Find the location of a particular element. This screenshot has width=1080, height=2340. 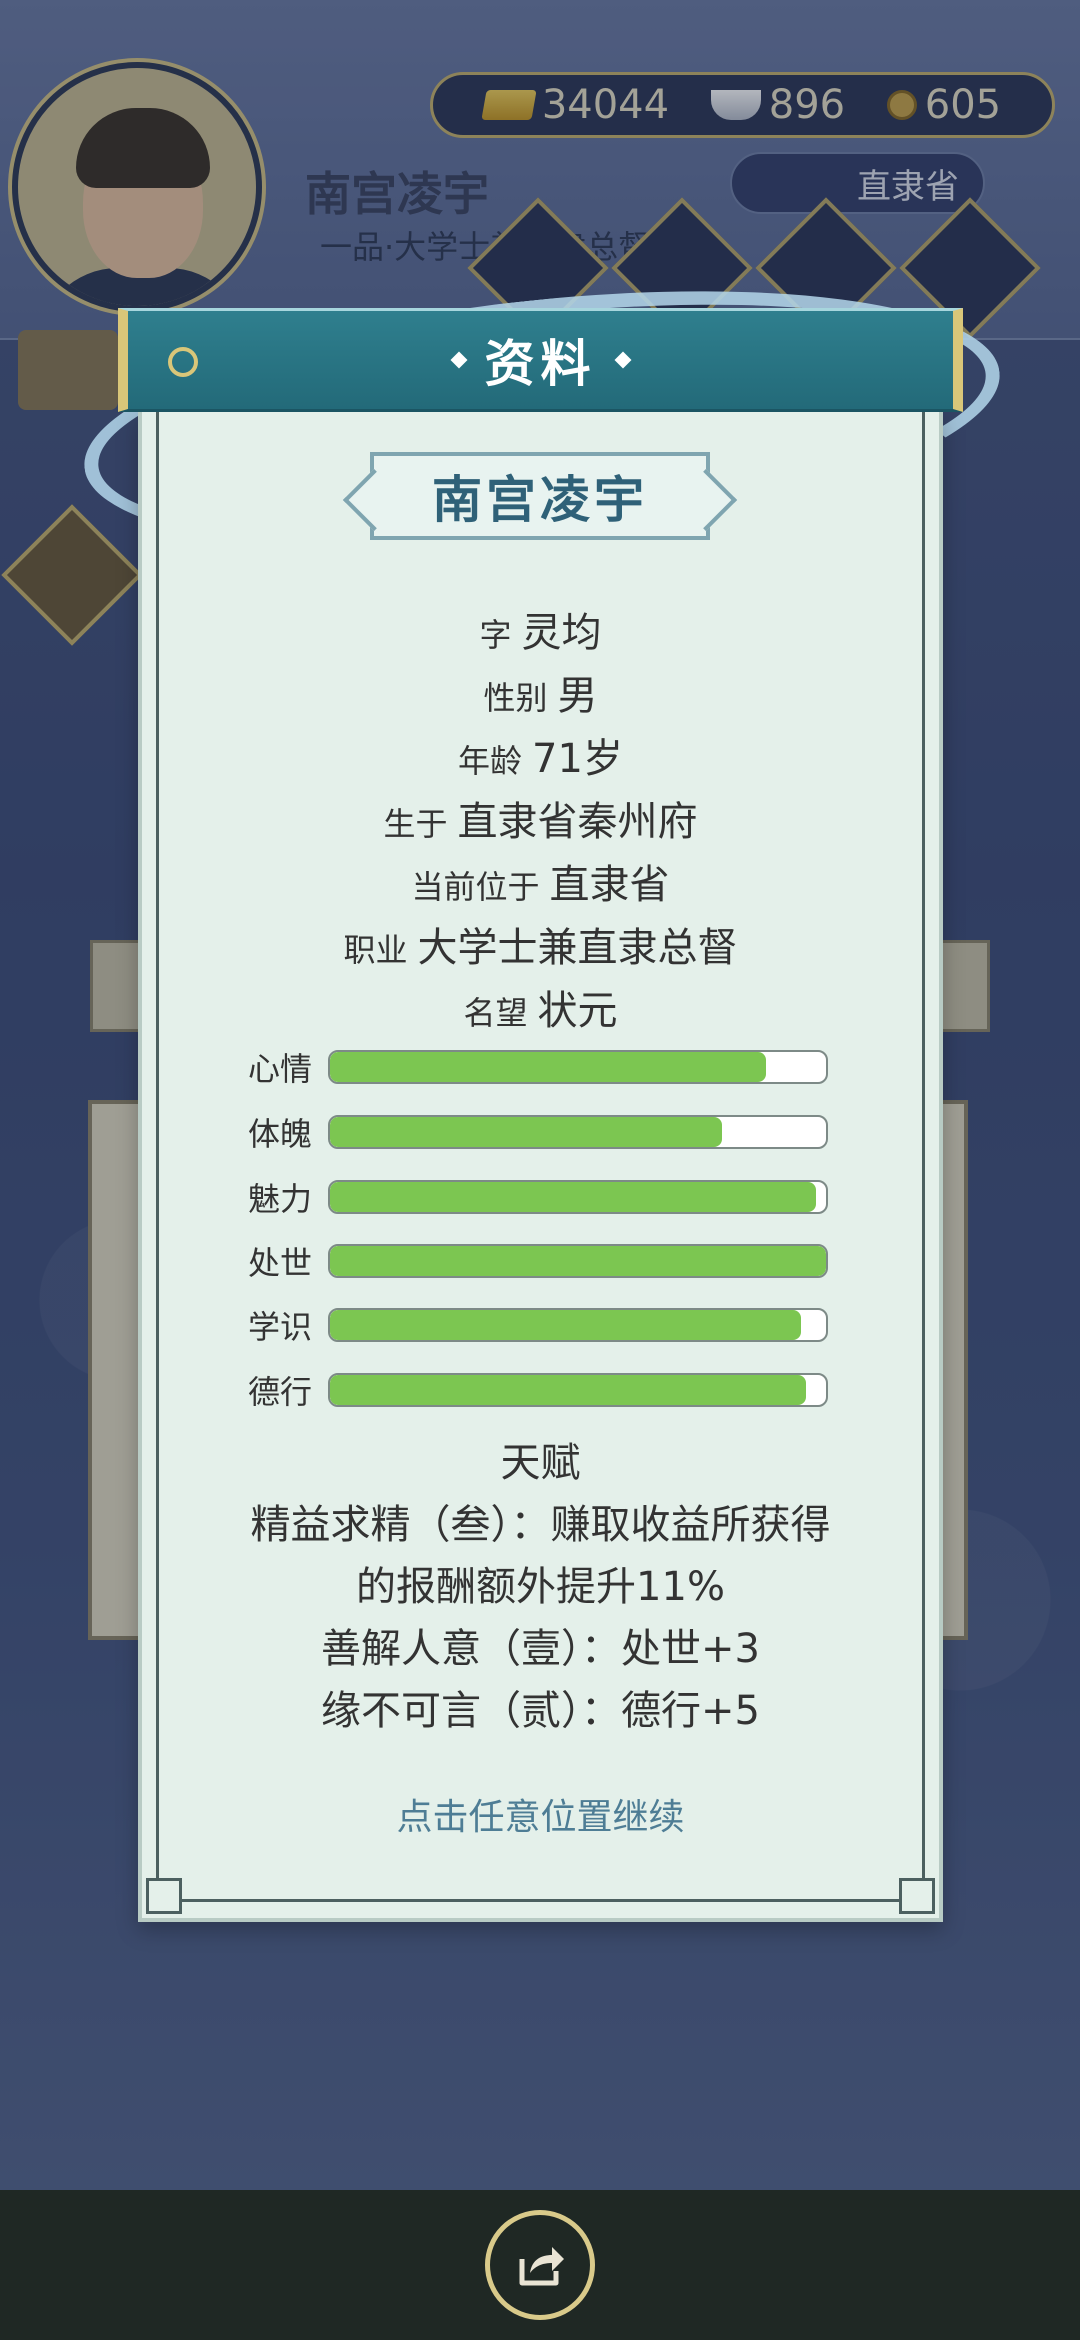

stat-row-knowledge: 学识 is located at coordinates (538, 1326).